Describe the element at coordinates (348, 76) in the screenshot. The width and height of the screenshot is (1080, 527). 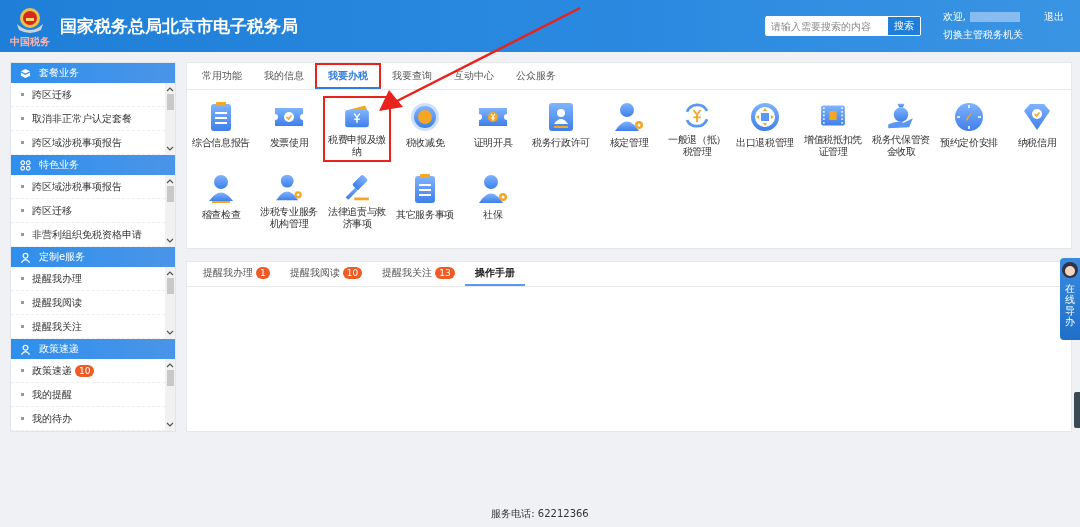
I see `tab: 我要办税` at that location.